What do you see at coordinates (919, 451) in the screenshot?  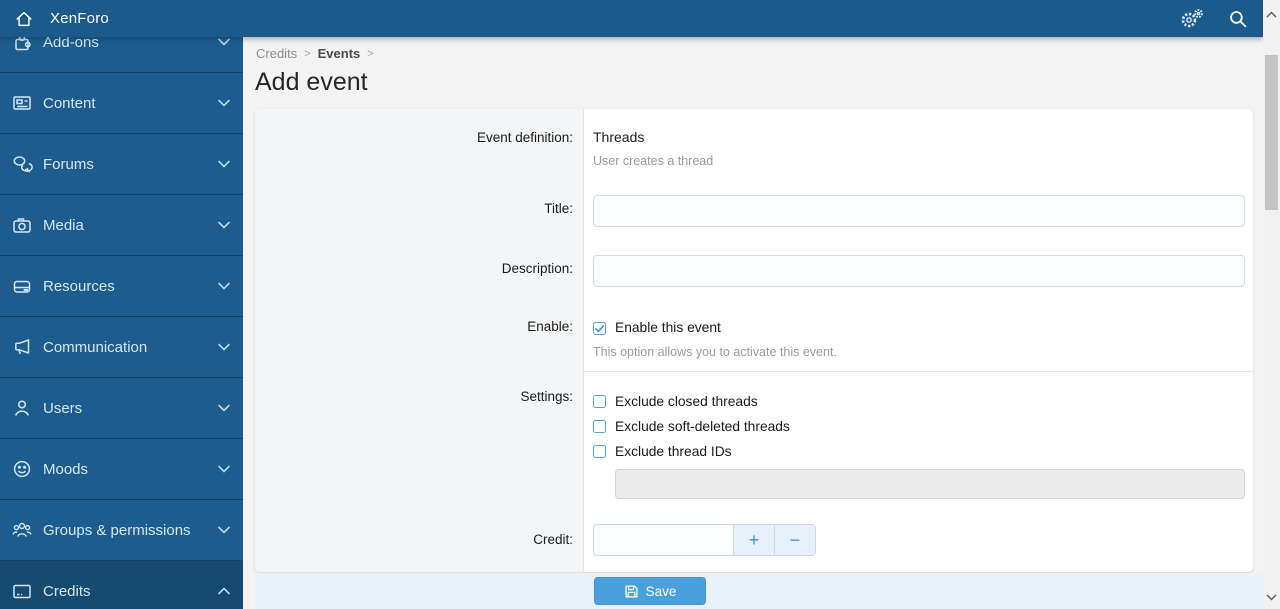 I see `settings-option-row: Exclude thread IDs` at bounding box center [919, 451].